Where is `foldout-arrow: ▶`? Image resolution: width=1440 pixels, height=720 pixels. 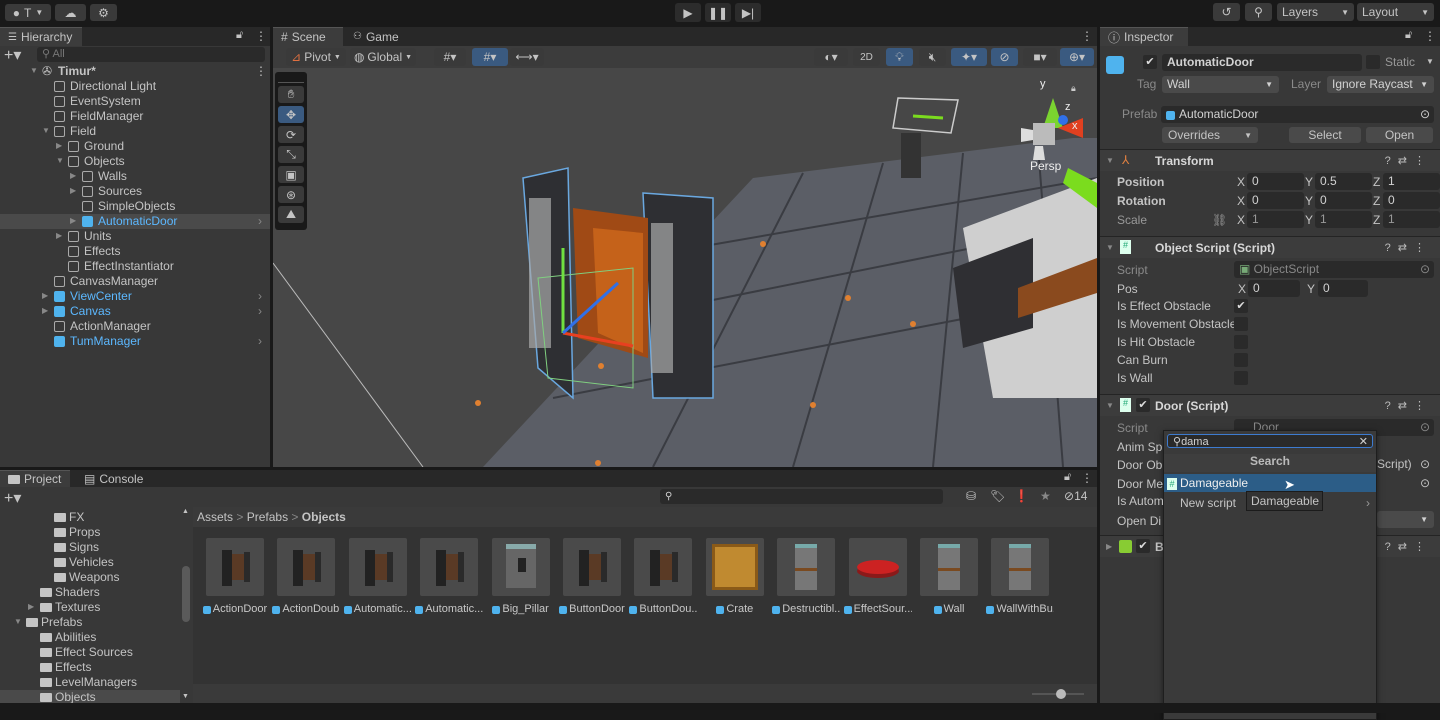 foldout-arrow: ▶ is located at coordinates (1109, 546).